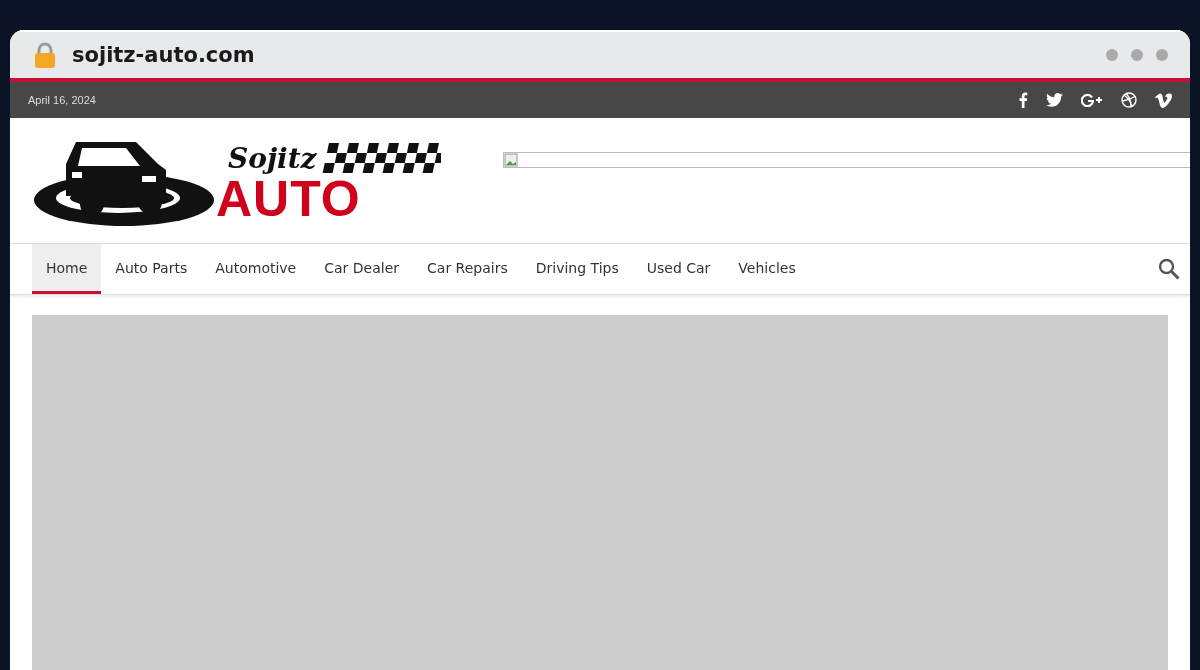  I want to click on nav-tab: Driving Tips, so click(577, 269).